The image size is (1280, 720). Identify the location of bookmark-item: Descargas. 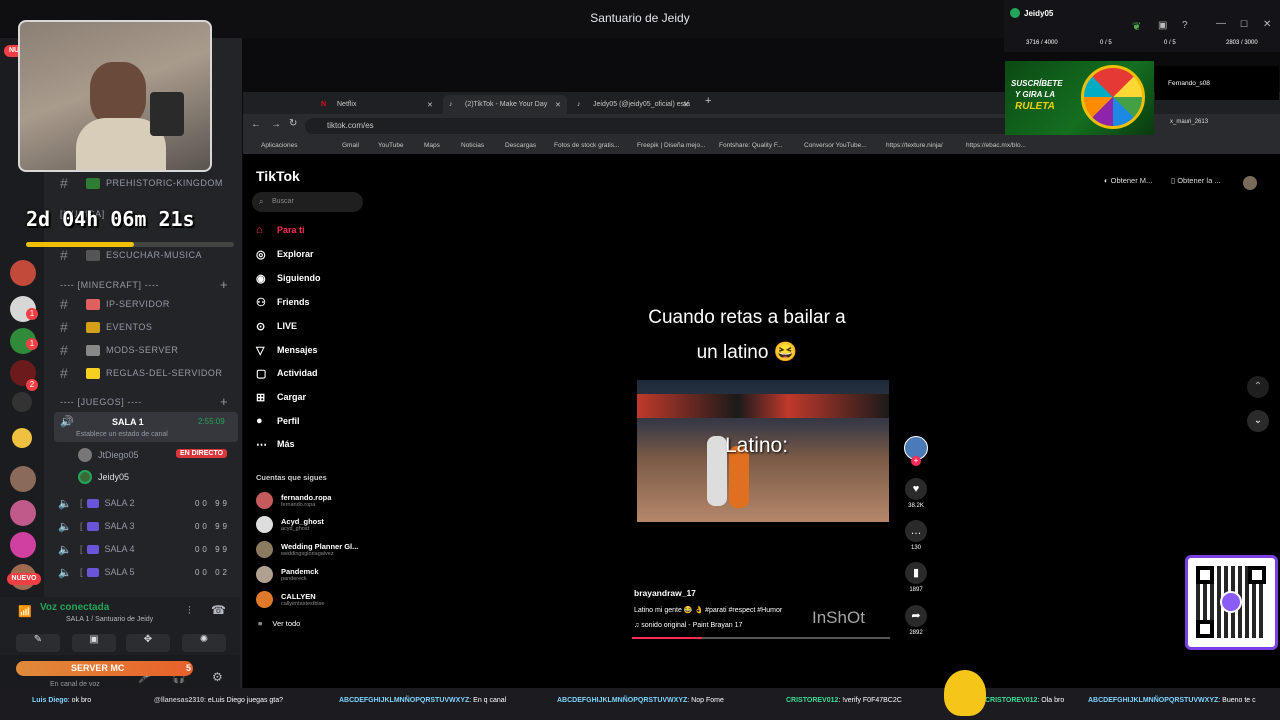
(520, 145).